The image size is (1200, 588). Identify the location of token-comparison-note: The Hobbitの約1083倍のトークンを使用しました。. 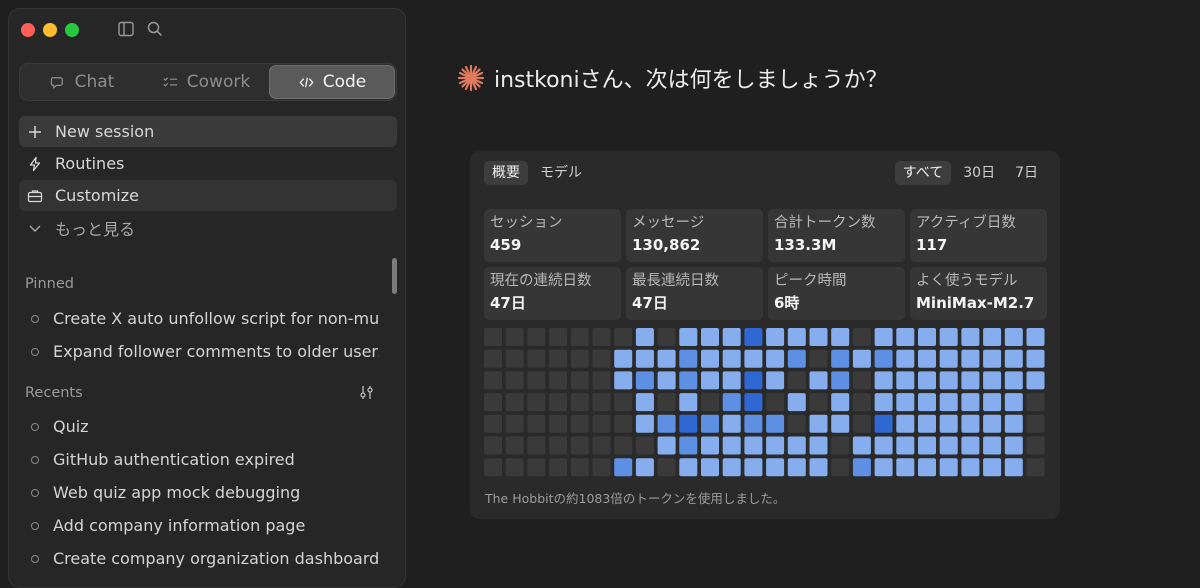
(635, 498).